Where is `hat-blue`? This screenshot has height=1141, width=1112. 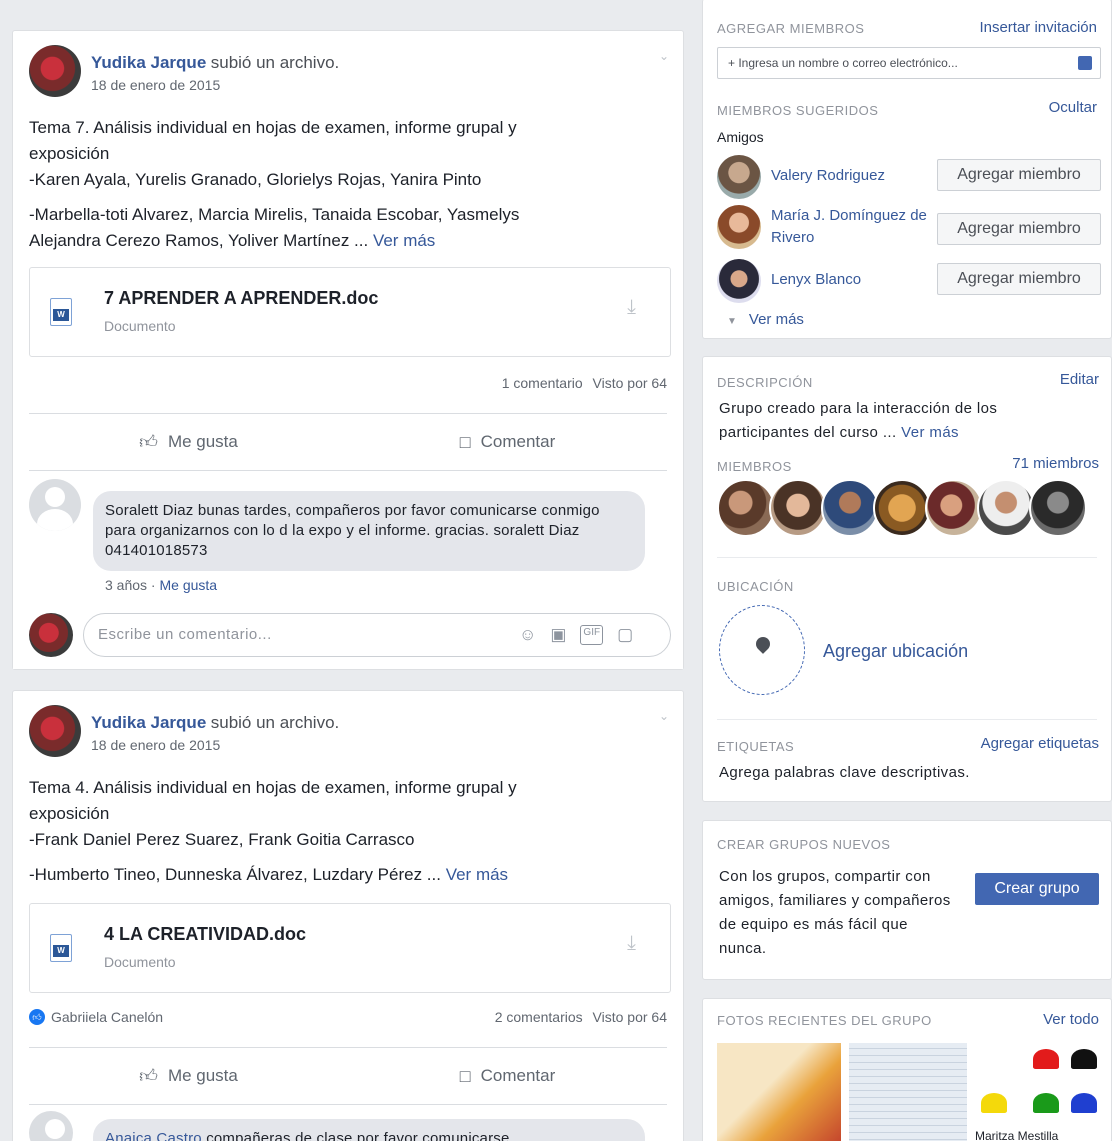 hat-blue is located at coordinates (1084, 1103).